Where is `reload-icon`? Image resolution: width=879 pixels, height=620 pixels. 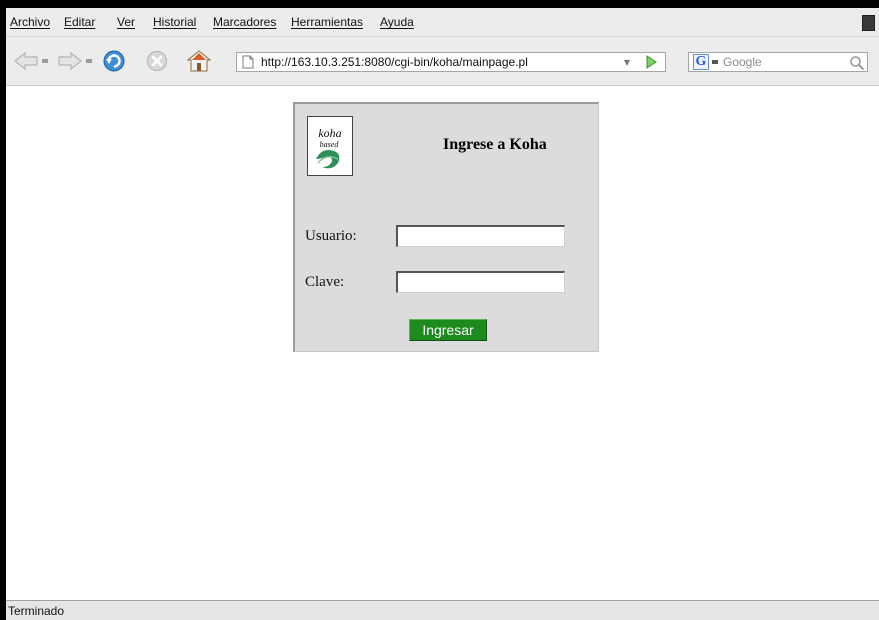
reload-icon is located at coordinates (114, 61).